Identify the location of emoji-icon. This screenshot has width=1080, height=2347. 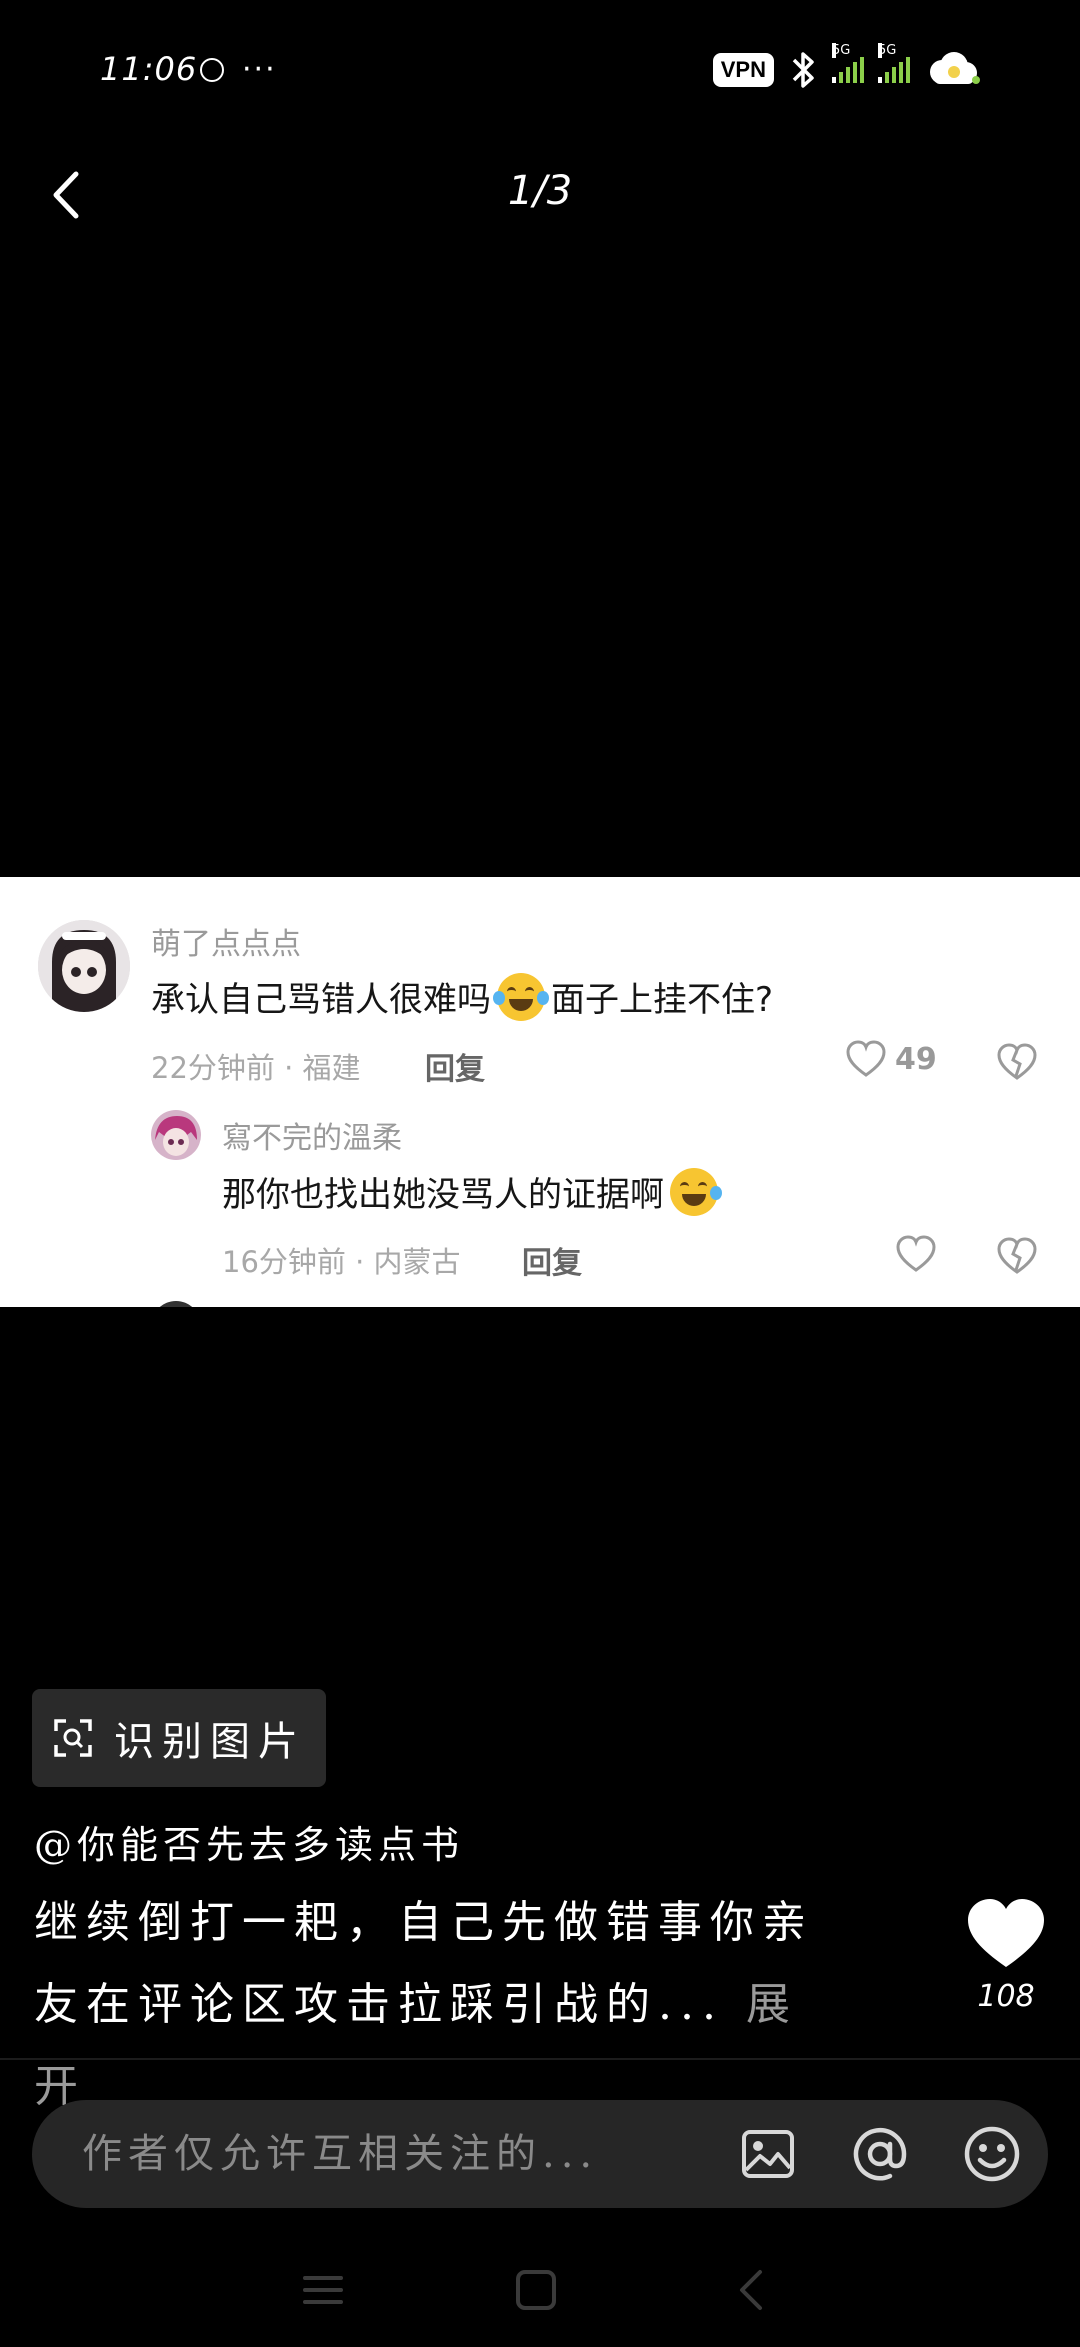
(992, 2154).